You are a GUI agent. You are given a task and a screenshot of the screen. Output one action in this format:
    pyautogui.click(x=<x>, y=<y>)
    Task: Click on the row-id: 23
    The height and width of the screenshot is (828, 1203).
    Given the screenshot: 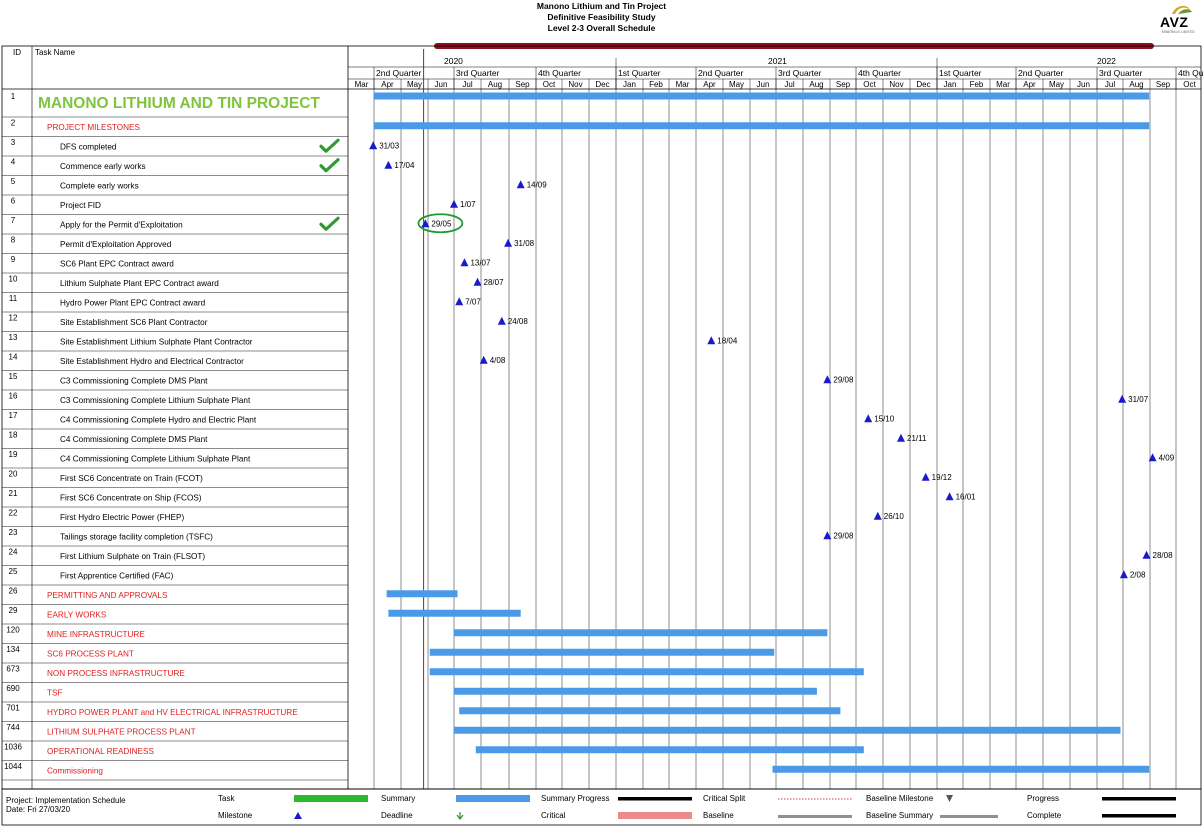 What is the action you would take?
    pyautogui.click(x=13, y=532)
    